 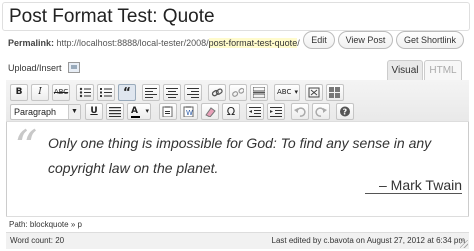 I want to click on format-select-value: Paragraph, so click(x=35, y=112).